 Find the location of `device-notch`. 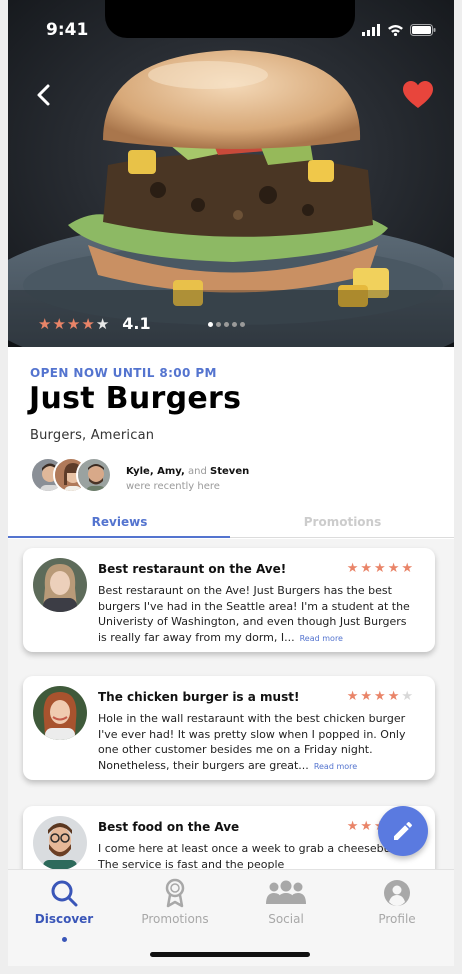

device-notch is located at coordinates (230, 19).